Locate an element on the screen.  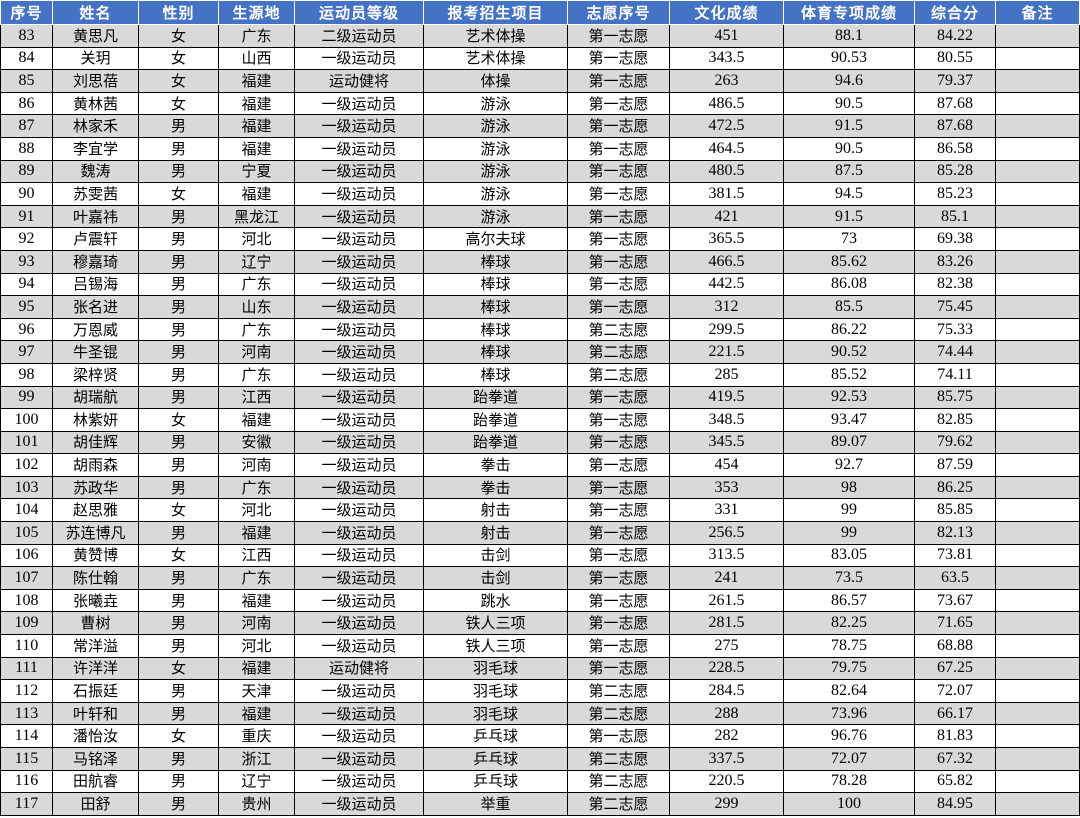
table-row: 102 胡雨森男河南 一级运动员 拳击 第一志愿 454 92.7 87.59 is located at coordinates (540, 465).